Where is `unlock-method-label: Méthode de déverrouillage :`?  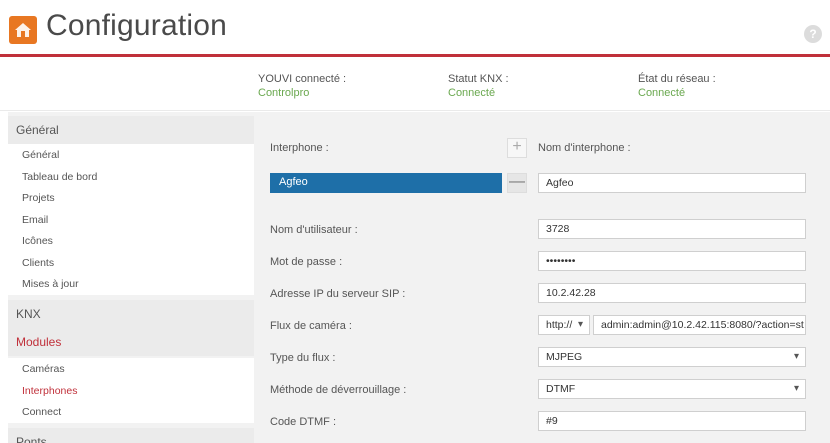 unlock-method-label: Méthode de déverrouillage : is located at coordinates (338, 390).